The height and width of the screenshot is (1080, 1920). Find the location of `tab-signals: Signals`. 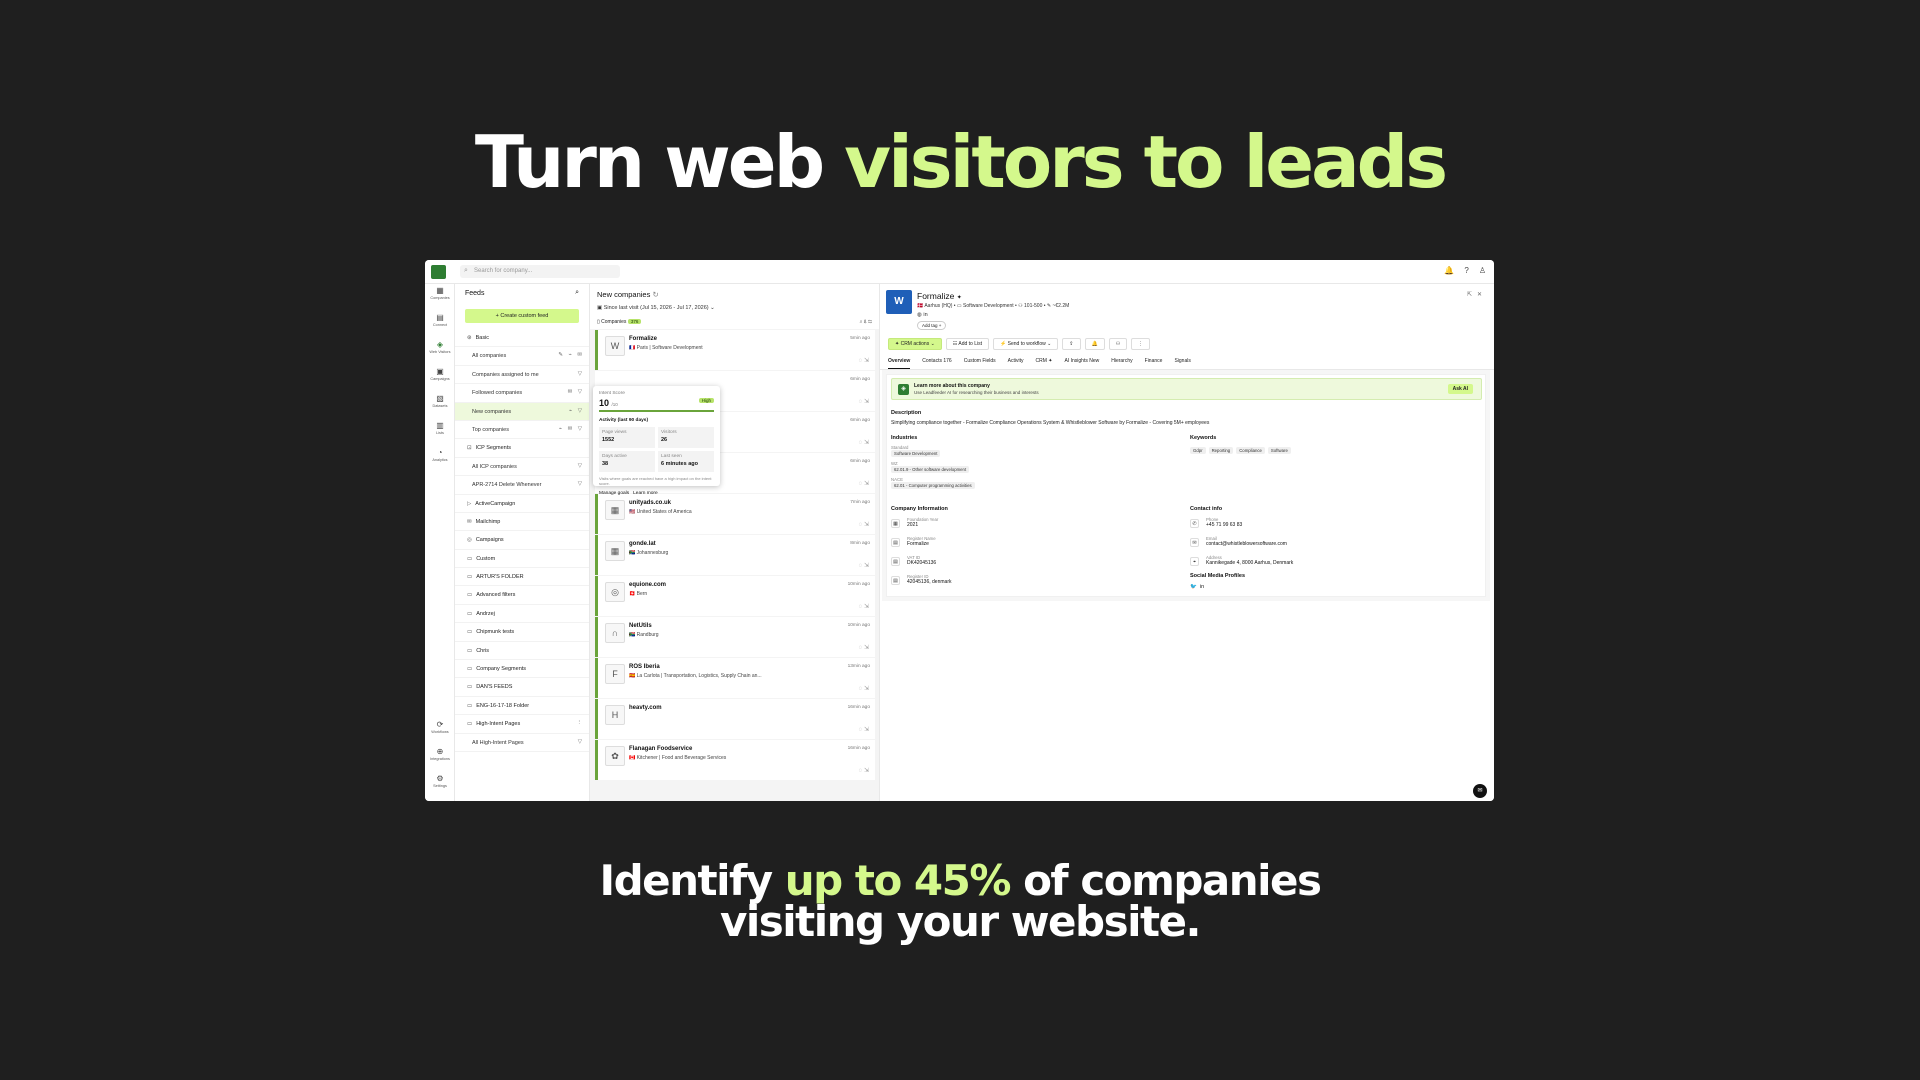

tab-signals: Signals is located at coordinates (1182, 362).